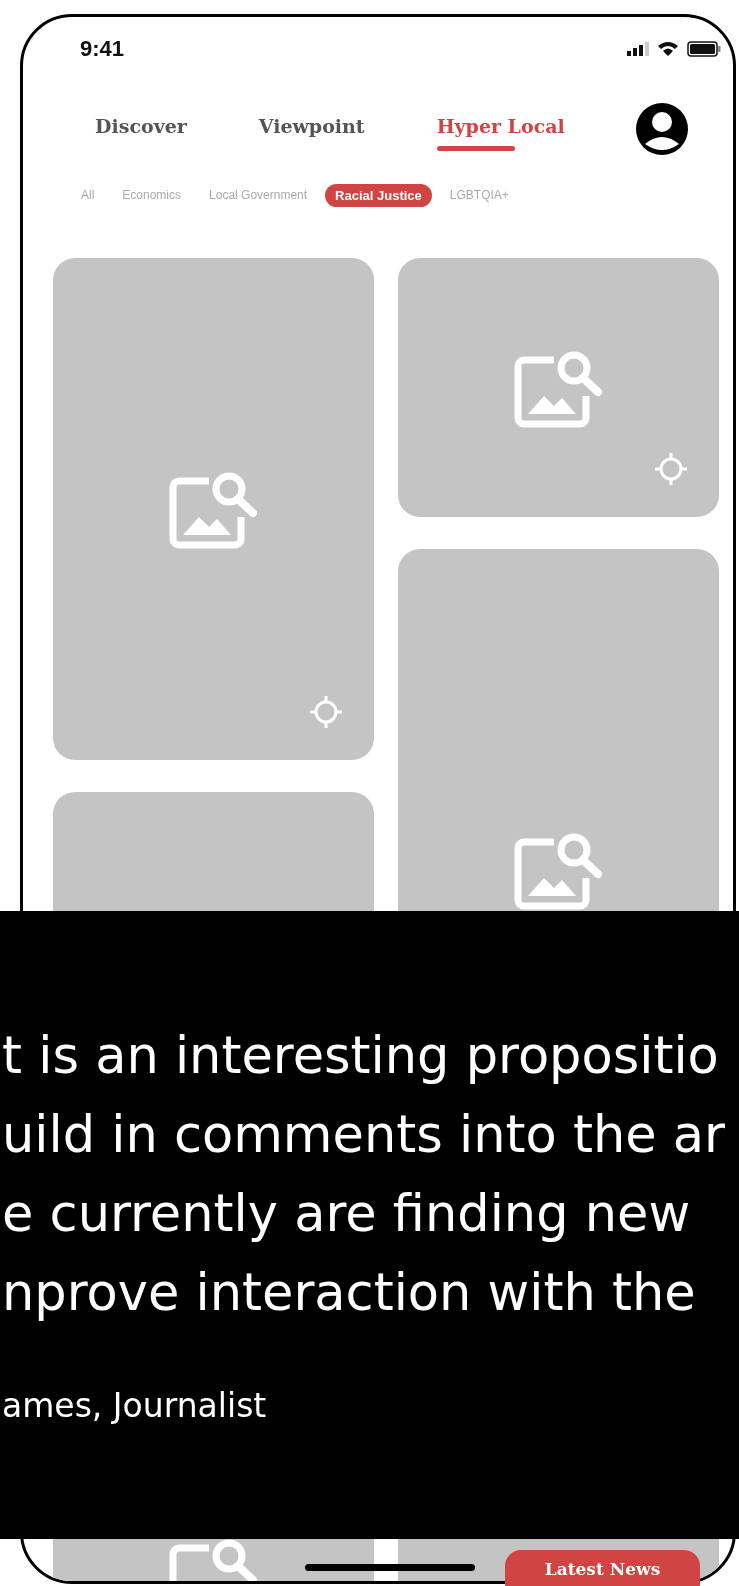 This screenshot has width=739, height=1586. What do you see at coordinates (311, 129) in the screenshot?
I see `nav-tab: Viewpoint` at bounding box center [311, 129].